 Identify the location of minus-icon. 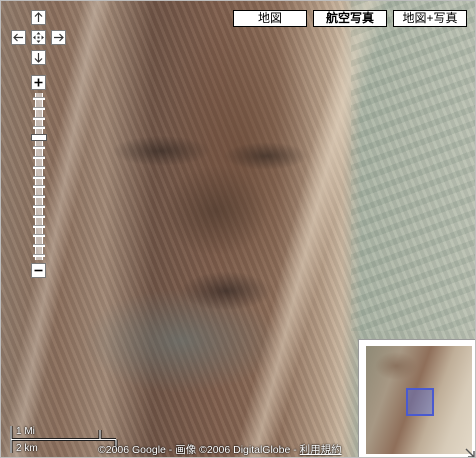
(38, 270).